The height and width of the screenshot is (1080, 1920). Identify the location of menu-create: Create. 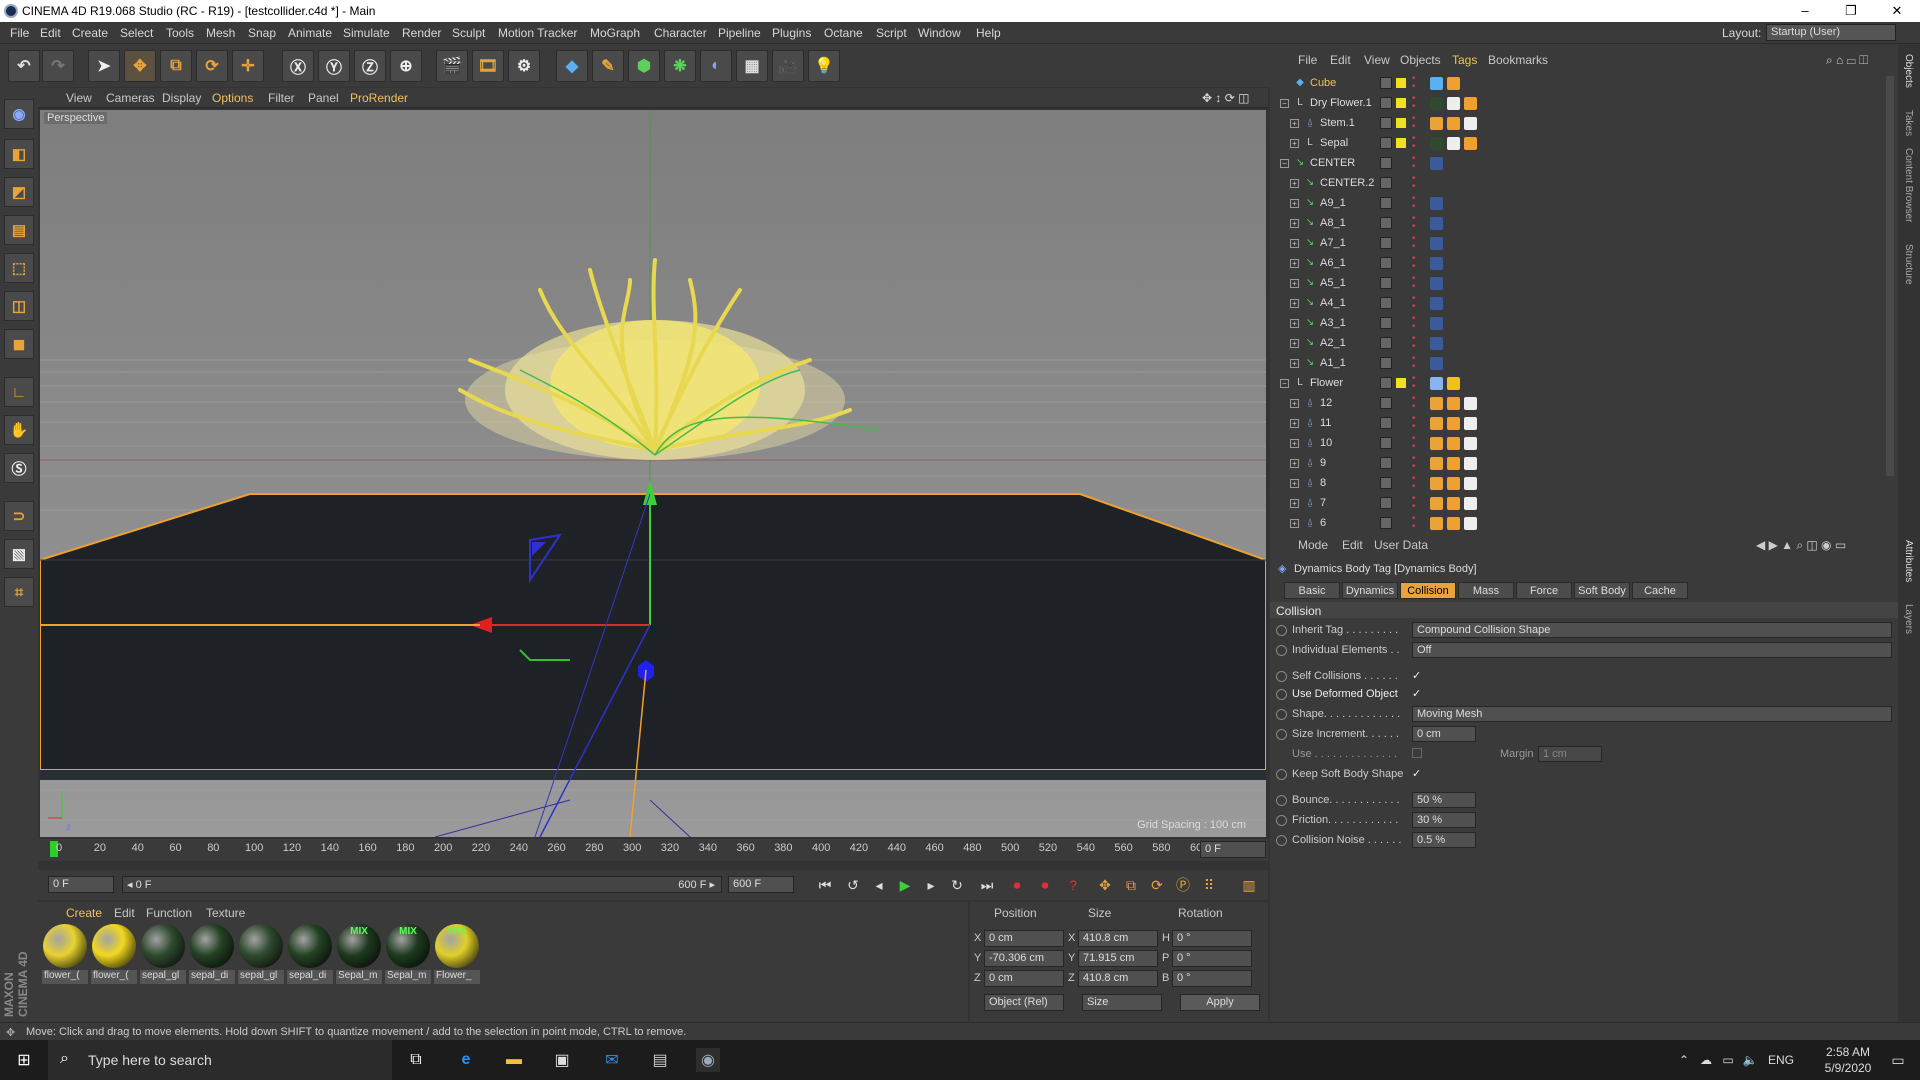
(90, 33).